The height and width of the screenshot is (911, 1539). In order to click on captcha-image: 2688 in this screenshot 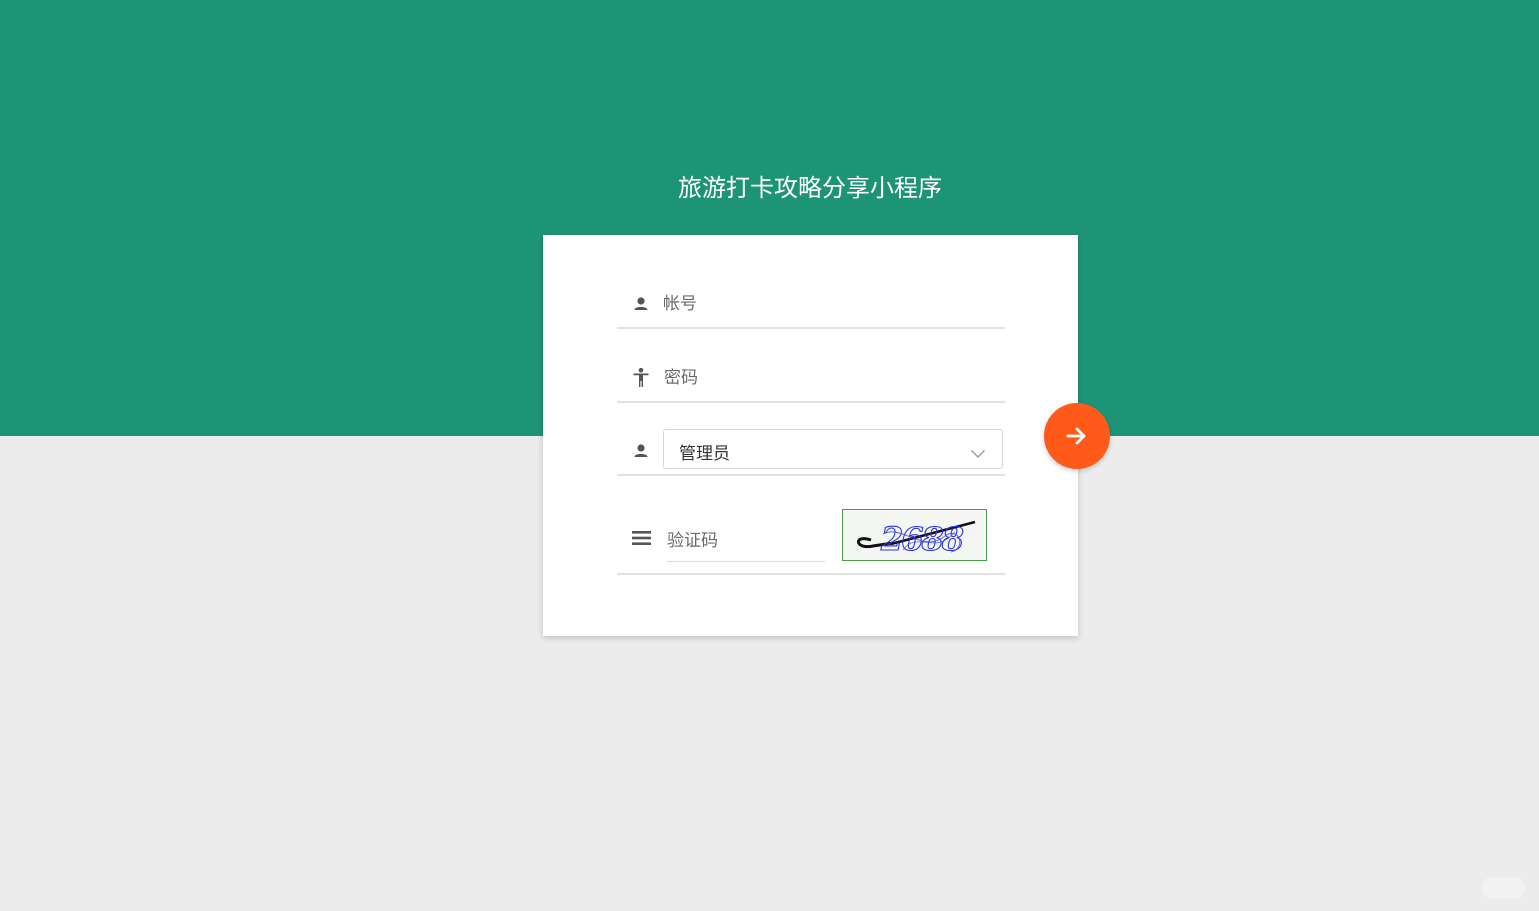, I will do `click(914, 535)`.